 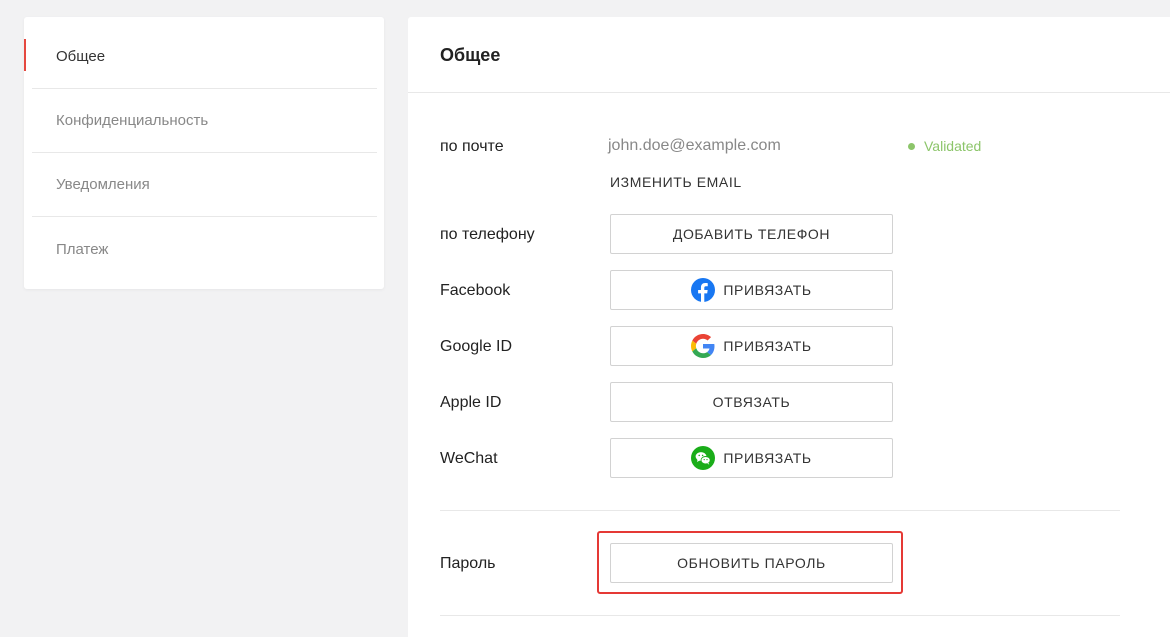 I want to click on sidebar-item-payment: Платеж, so click(x=204, y=249).